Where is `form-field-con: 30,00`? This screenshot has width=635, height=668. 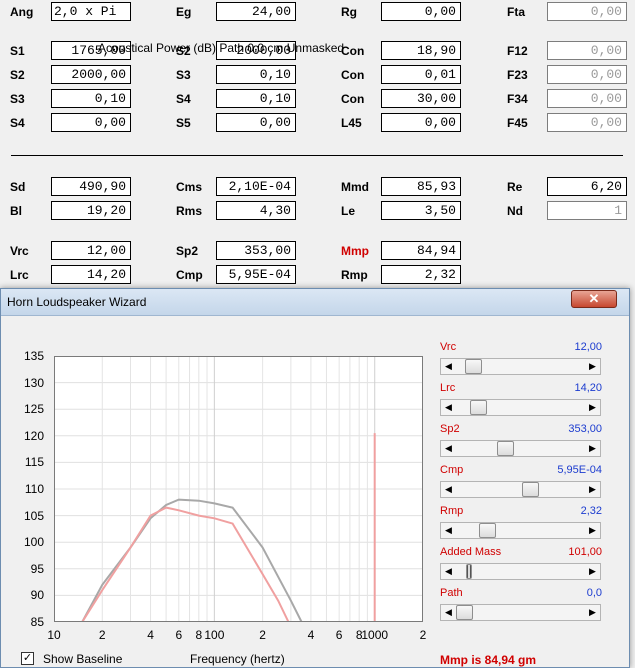
form-field-con: 30,00 is located at coordinates (421, 98).